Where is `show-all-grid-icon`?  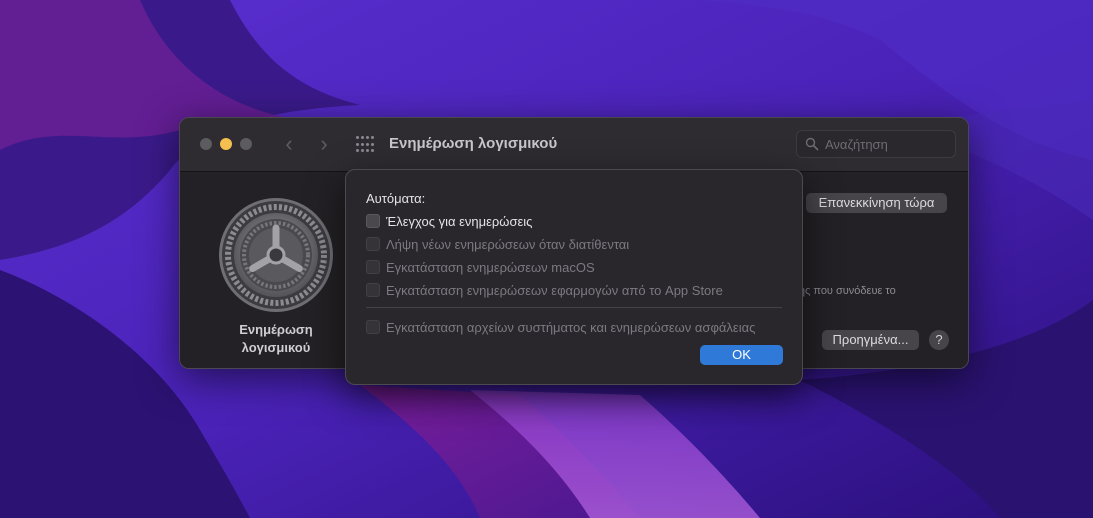 show-all-grid-icon is located at coordinates (365, 145).